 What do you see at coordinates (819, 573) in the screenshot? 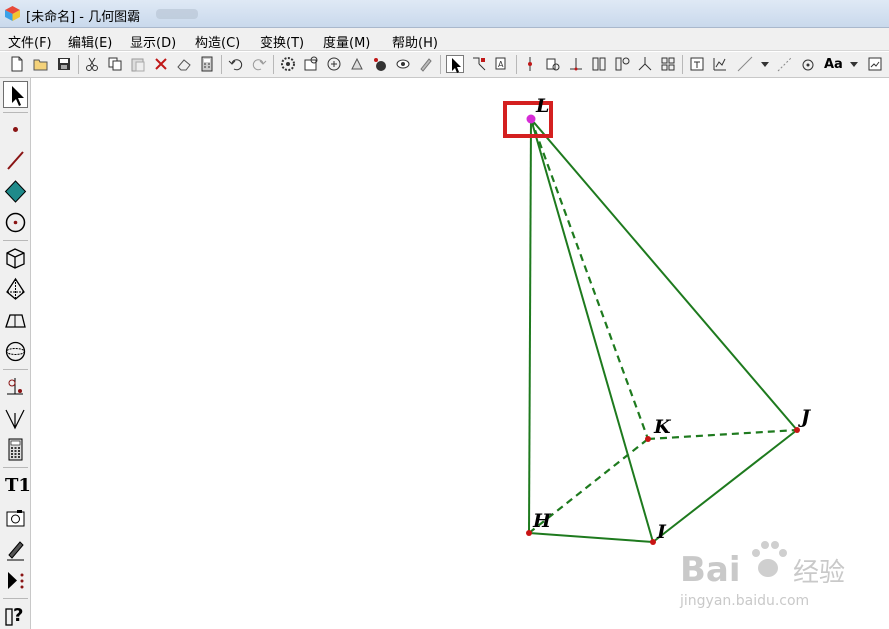
I see `watermark-brand-cn: 经验` at bounding box center [819, 573].